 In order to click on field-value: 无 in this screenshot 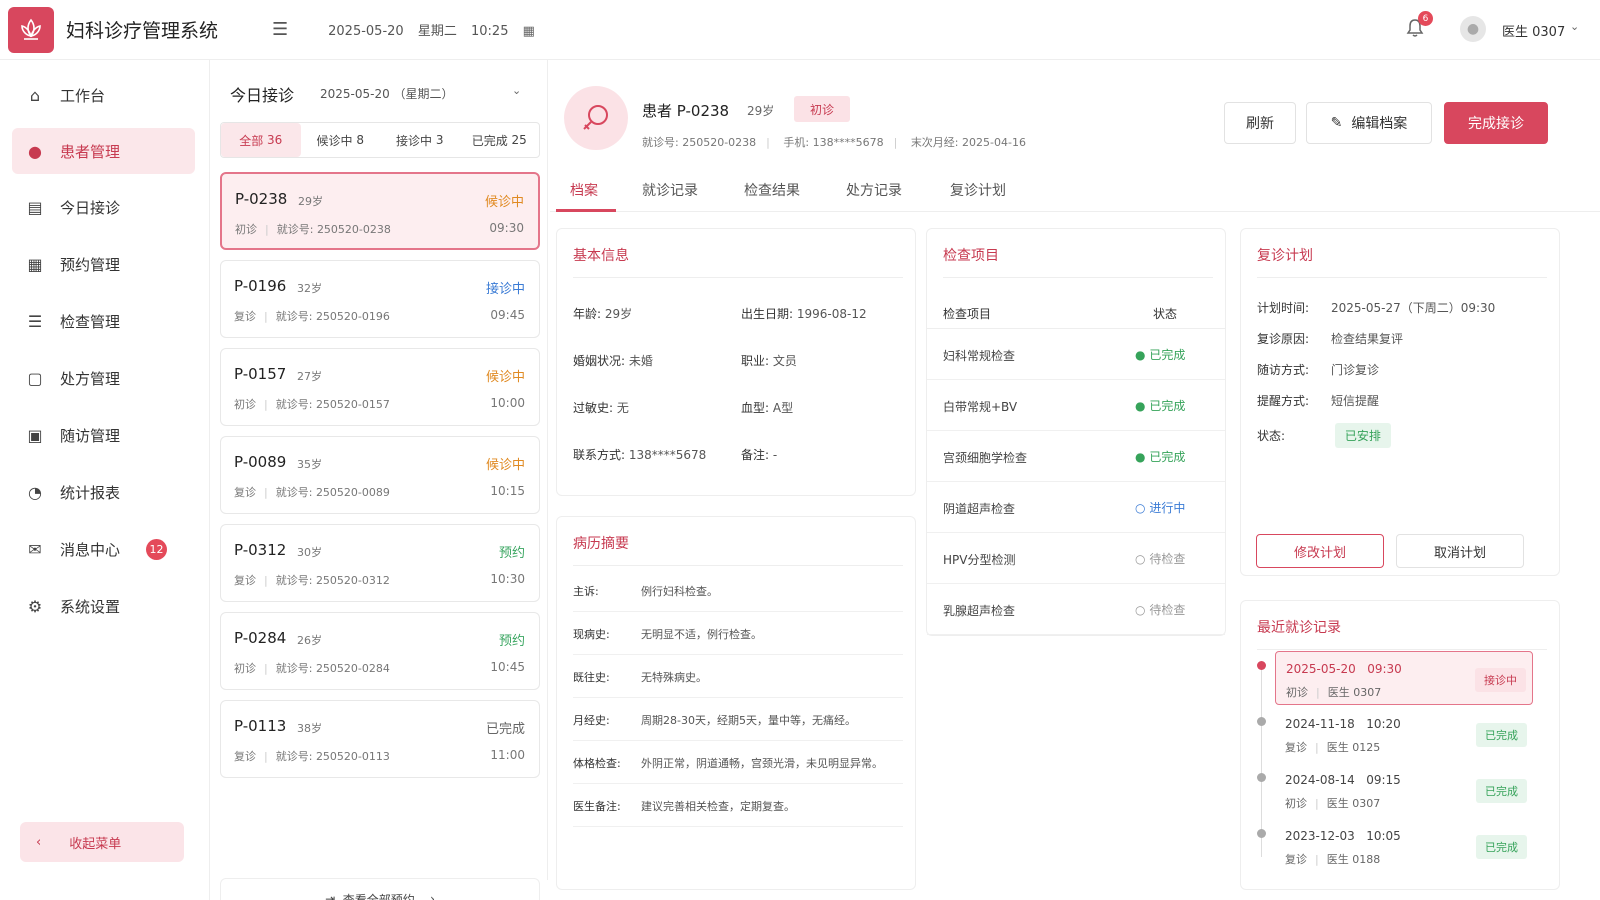, I will do `click(622, 408)`.